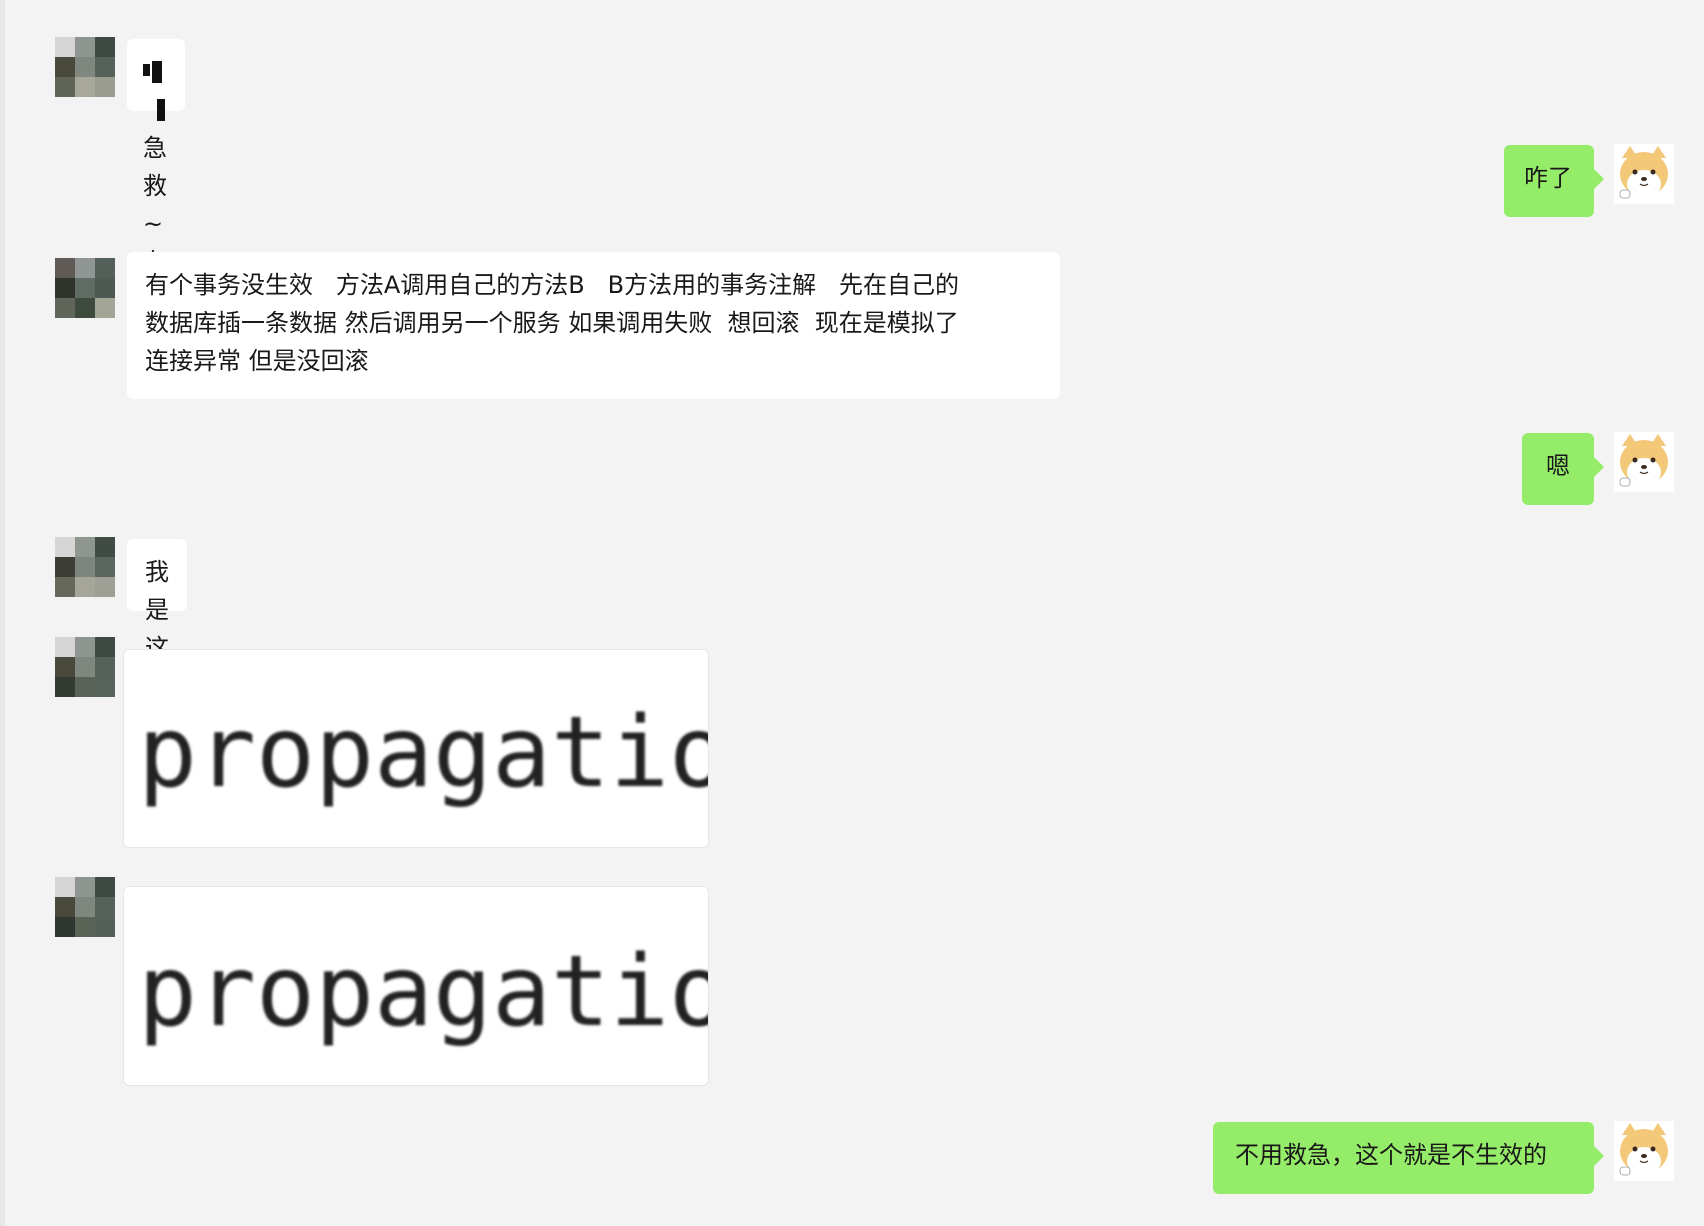  I want to click on message-bubble: 嗯, so click(1563, 469).